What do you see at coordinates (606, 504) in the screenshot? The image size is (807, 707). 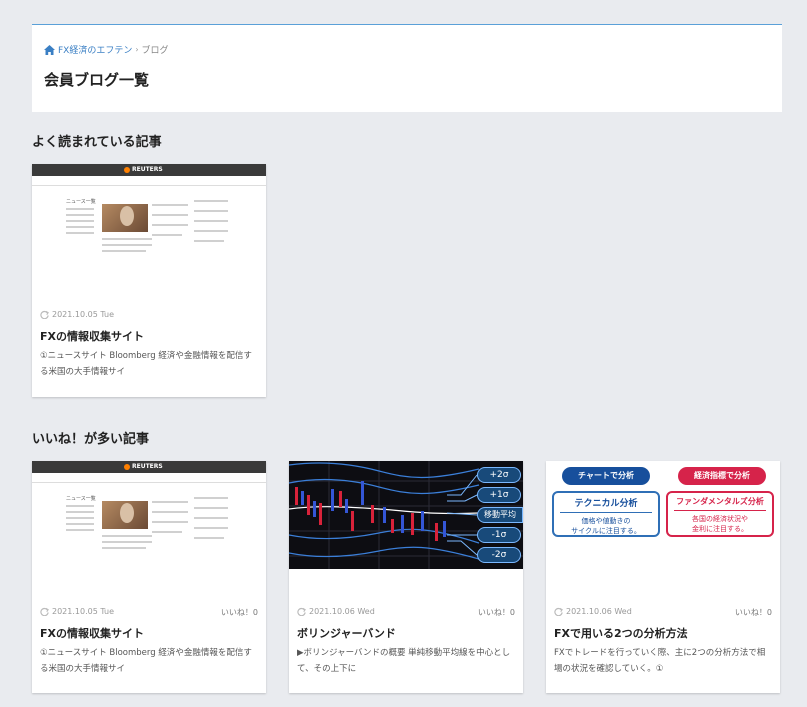 I see `technical-title: テクニカル分析` at bounding box center [606, 504].